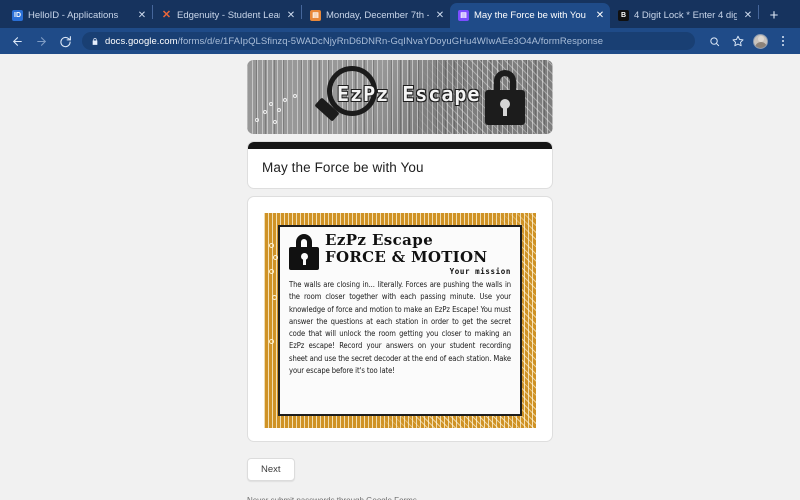 The image size is (800, 500). I want to click on tab-title: Monday, December 7th - ESC, so click(377, 15).